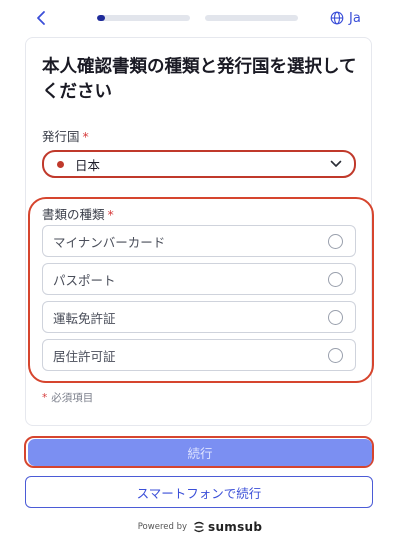  What do you see at coordinates (84, 356) in the screenshot?
I see `doc-option-label: 居住許可証` at bounding box center [84, 356].